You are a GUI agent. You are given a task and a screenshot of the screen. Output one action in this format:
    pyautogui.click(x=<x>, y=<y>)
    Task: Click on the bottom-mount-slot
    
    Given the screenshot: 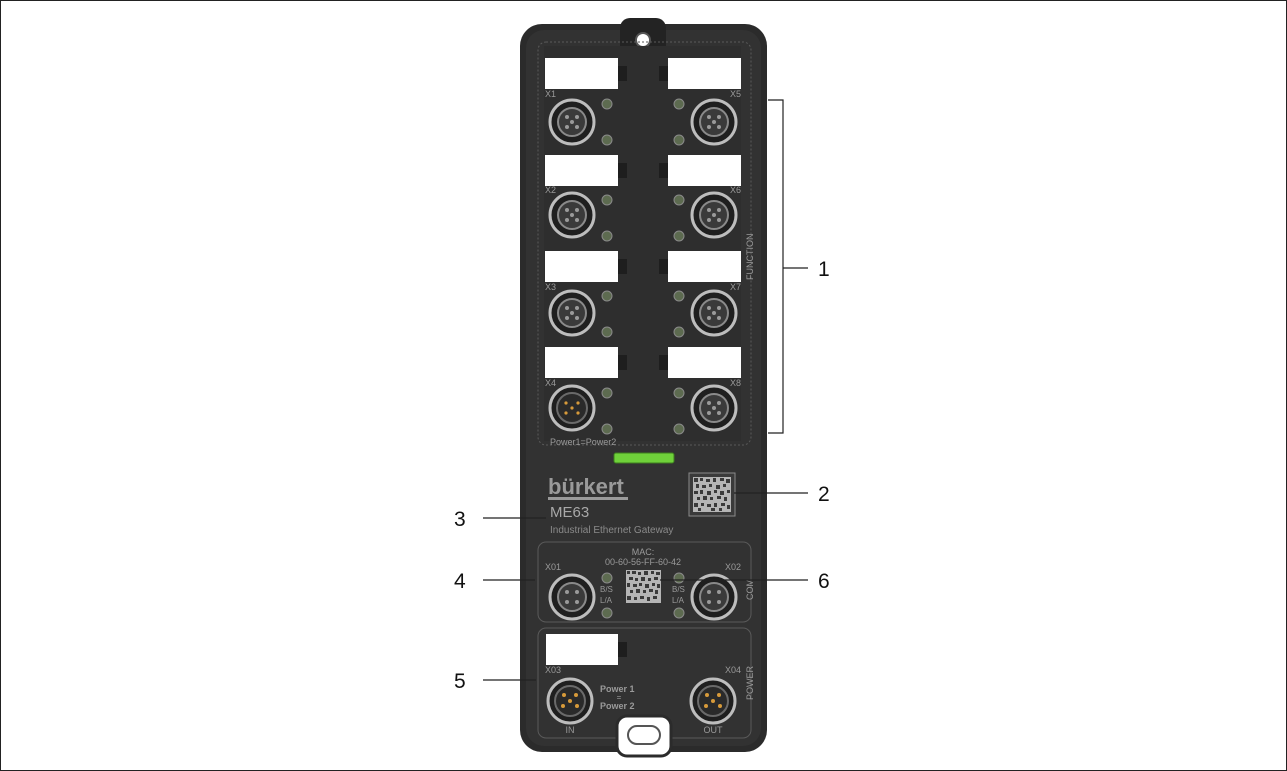 What is the action you would take?
    pyautogui.click(x=644, y=735)
    